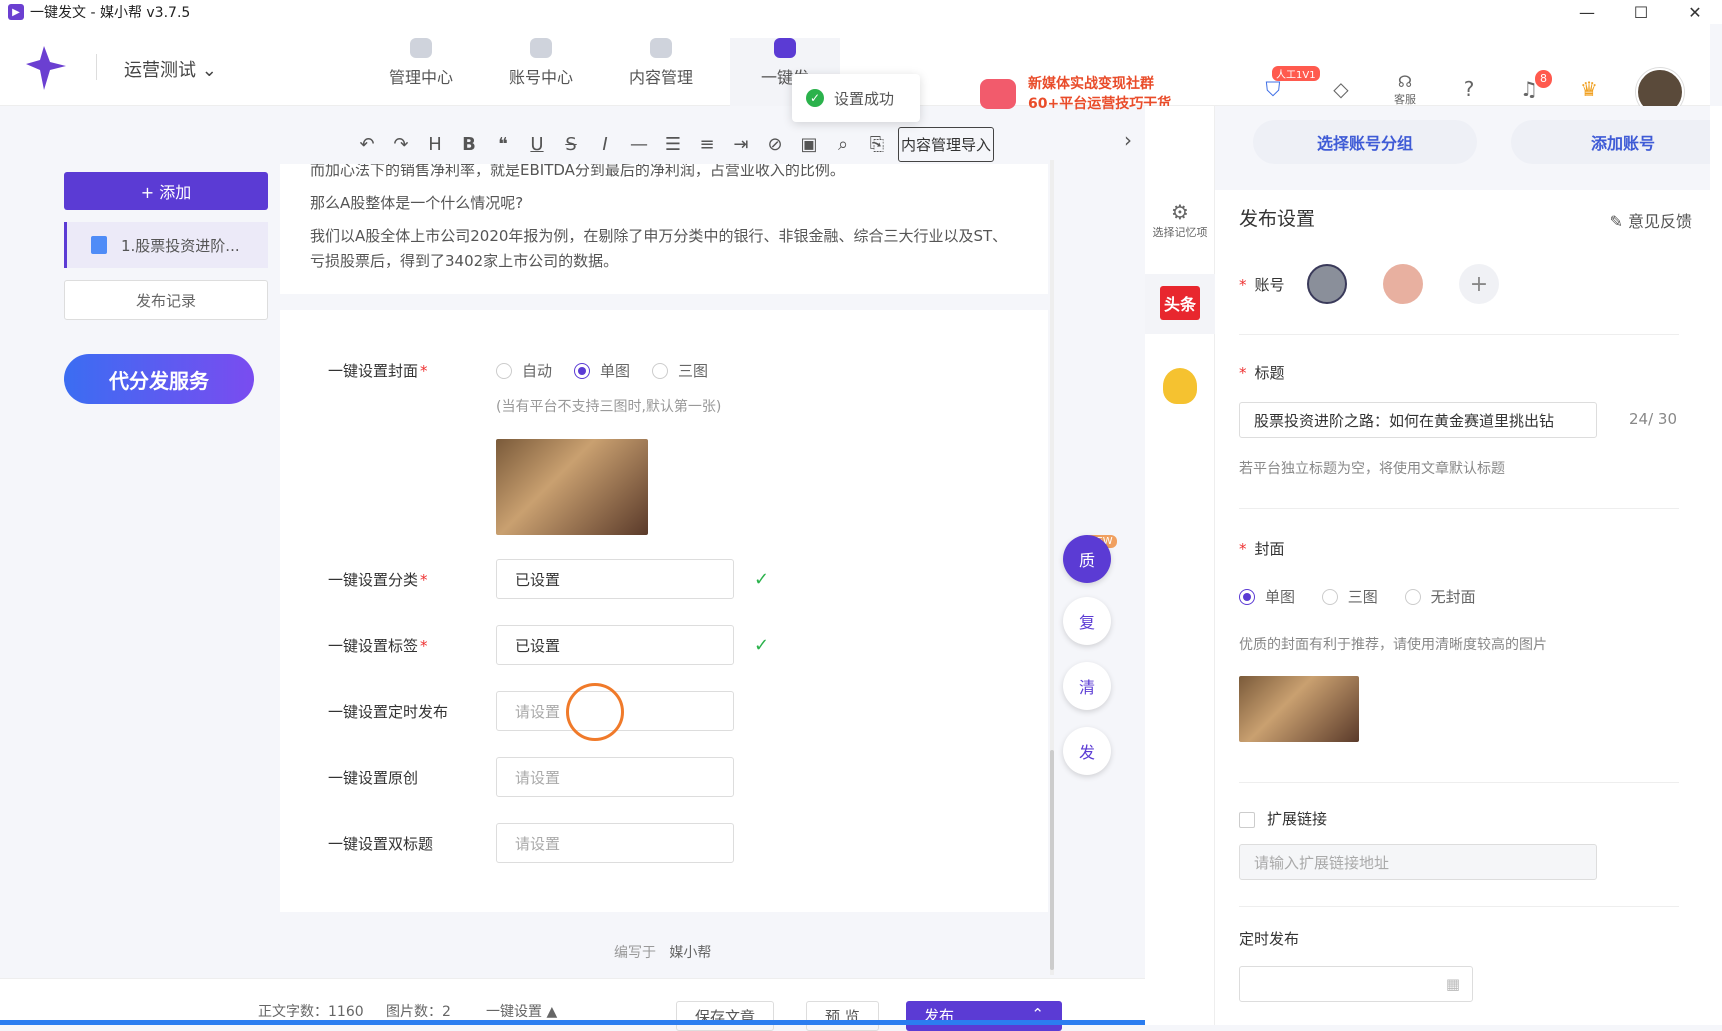 This screenshot has width=1722, height=1031. What do you see at coordinates (605, 144) in the screenshot?
I see `italic-icon: I` at bounding box center [605, 144].